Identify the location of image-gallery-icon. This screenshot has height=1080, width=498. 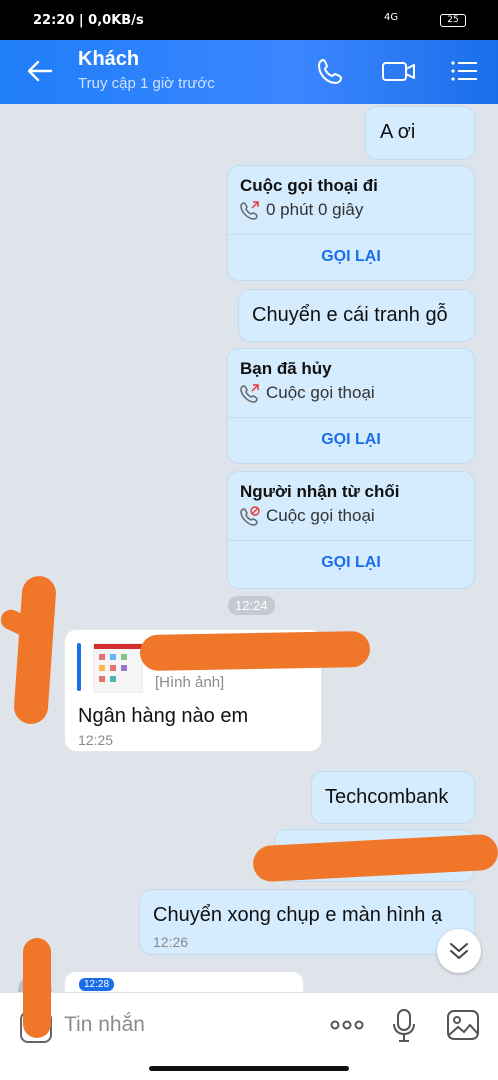
(463, 1025).